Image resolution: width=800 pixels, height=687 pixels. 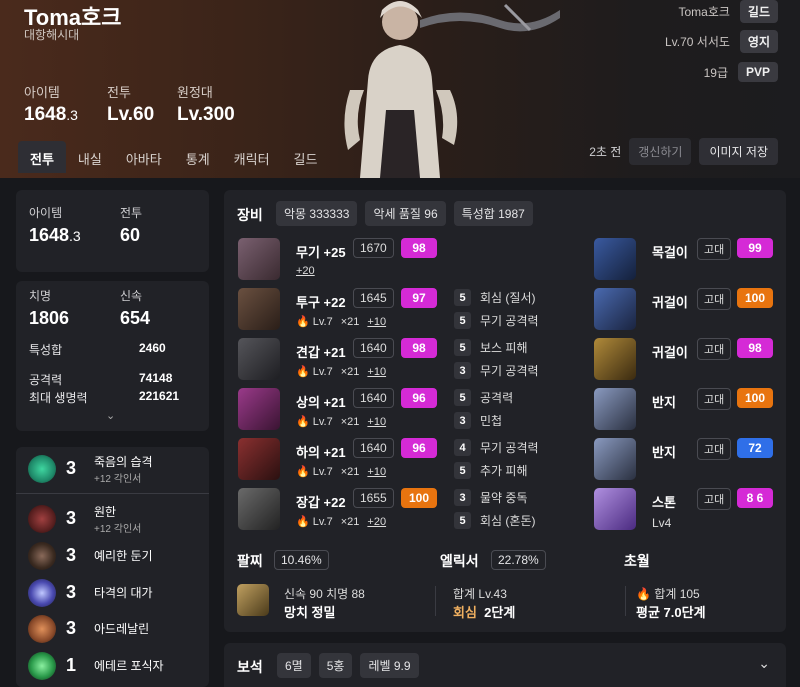 What do you see at coordinates (721, 41) in the screenshot?
I see `estate-row: Lv.70 서서도 영지` at bounding box center [721, 41].